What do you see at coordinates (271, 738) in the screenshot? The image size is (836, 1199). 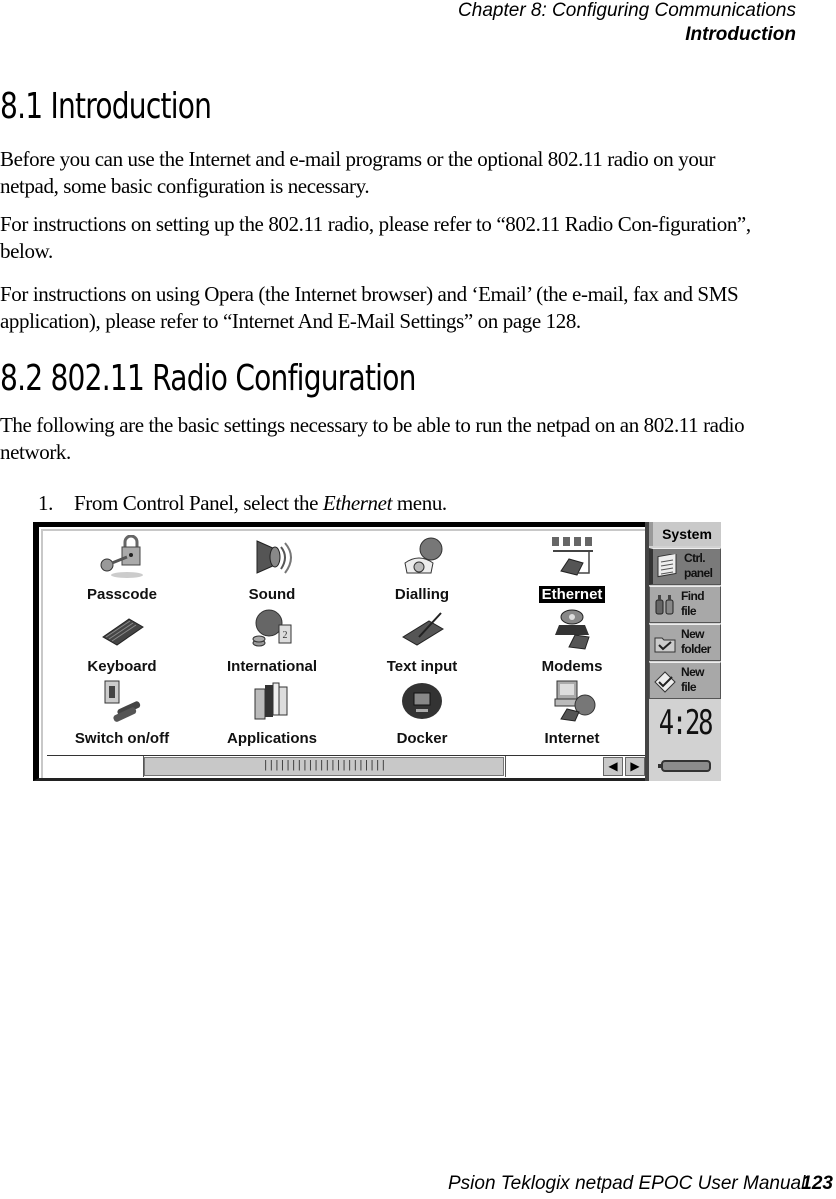 I see `item-label: Applications` at bounding box center [271, 738].